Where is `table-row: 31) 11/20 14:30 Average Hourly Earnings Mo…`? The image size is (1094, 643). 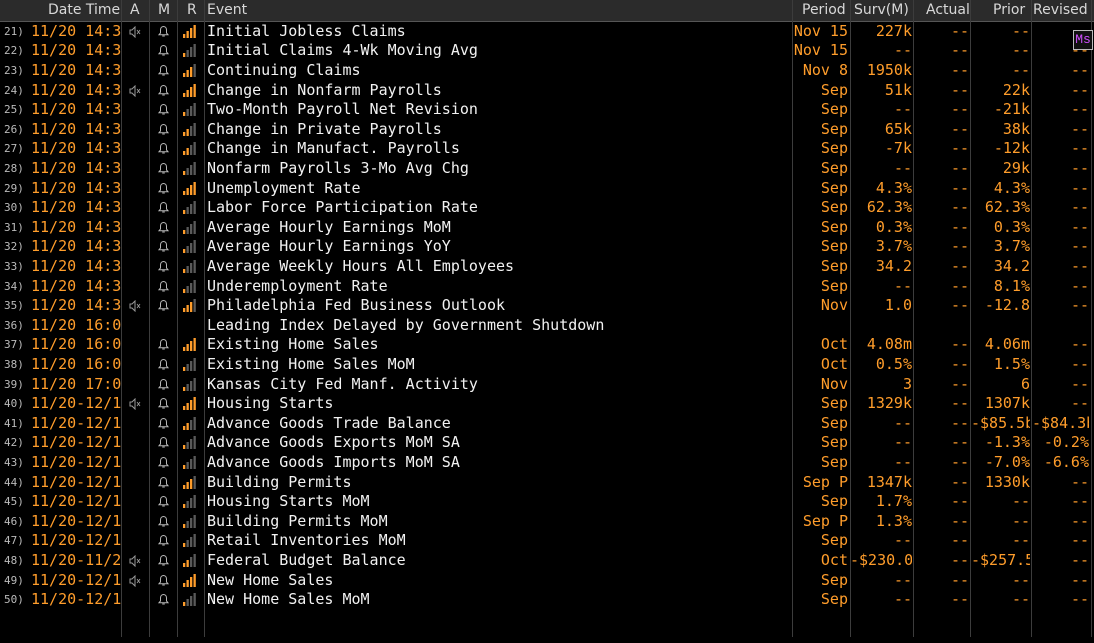
table-row: 31) 11/20 14:30 Average Hourly Earnings Mo… is located at coordinates (547, 228).